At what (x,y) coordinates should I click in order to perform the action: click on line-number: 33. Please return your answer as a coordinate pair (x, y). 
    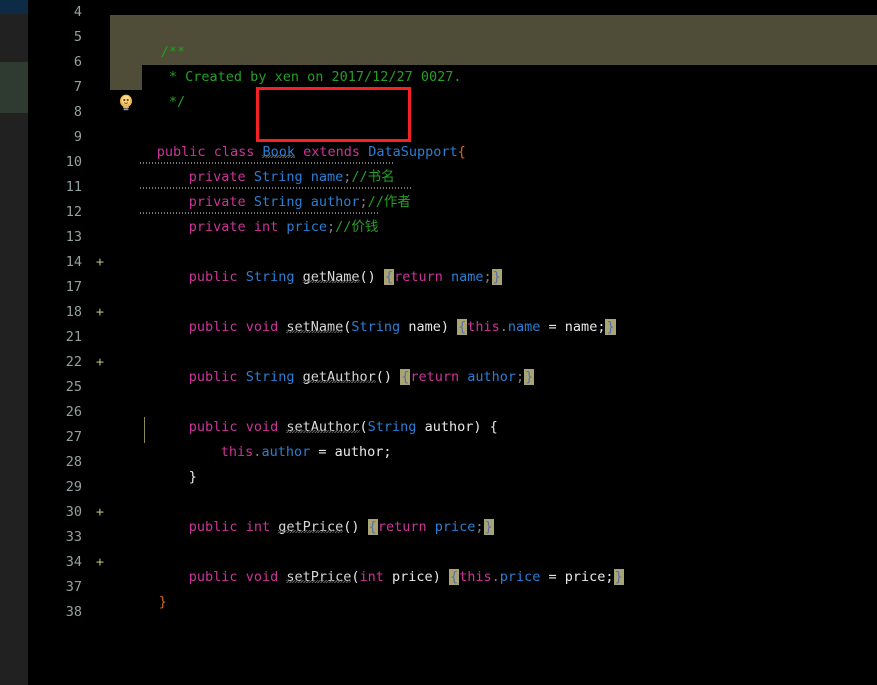
    Looking at the image, I should click on (73, 537).